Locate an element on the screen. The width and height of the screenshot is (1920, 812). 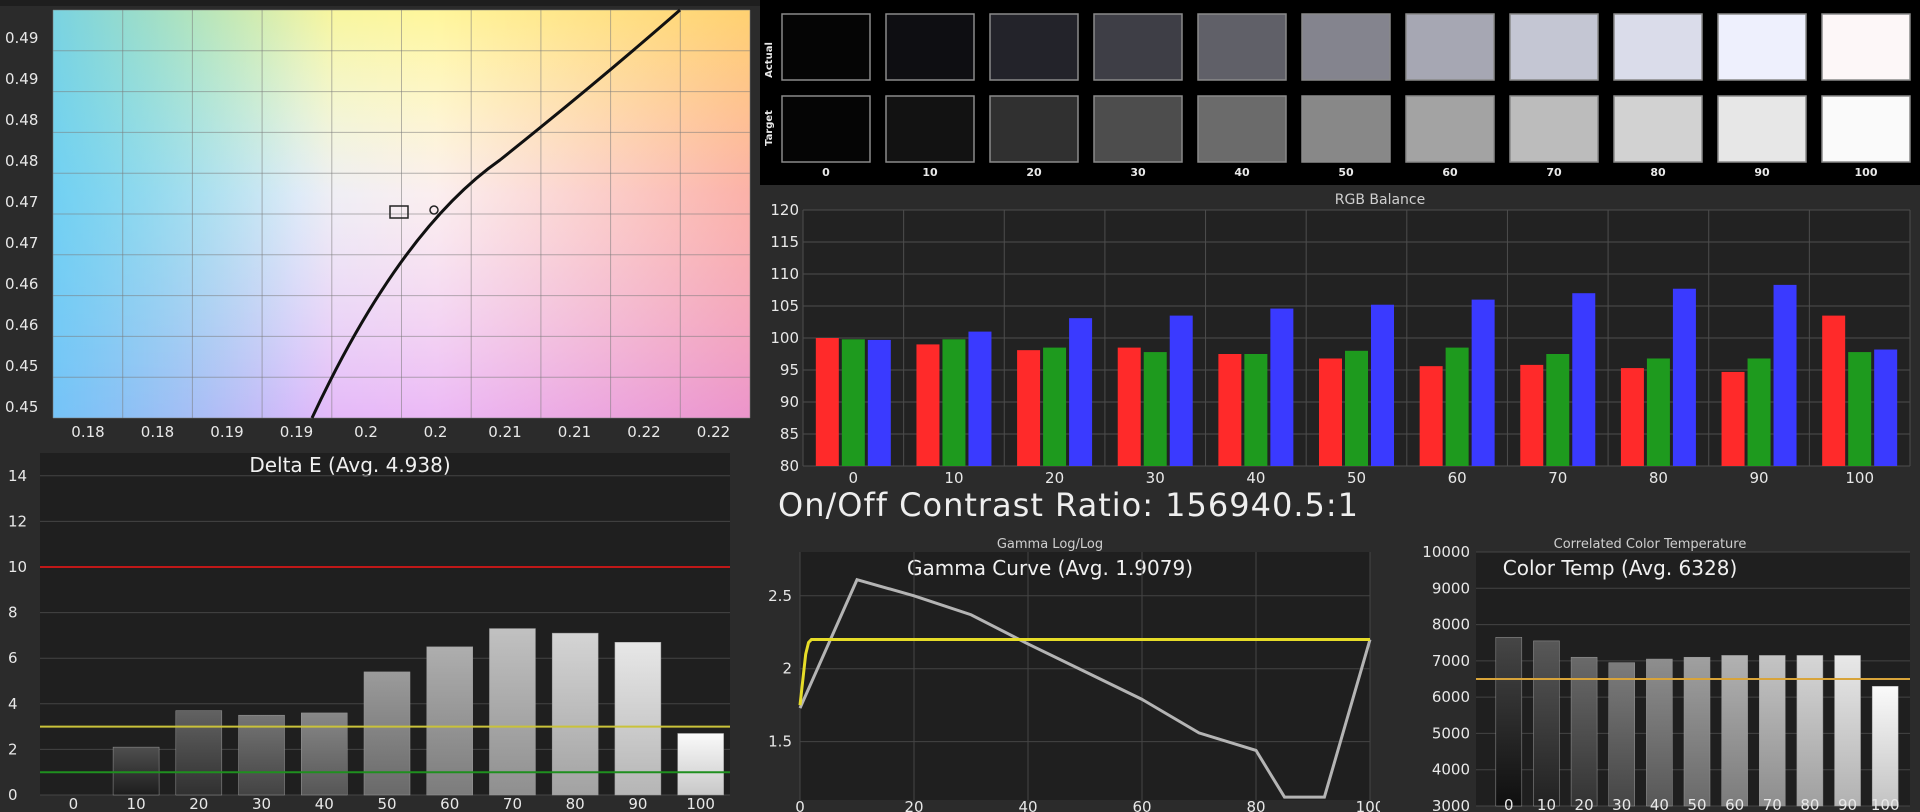
delta-e-y-tick: 12 is located at coordinates (17, 521).